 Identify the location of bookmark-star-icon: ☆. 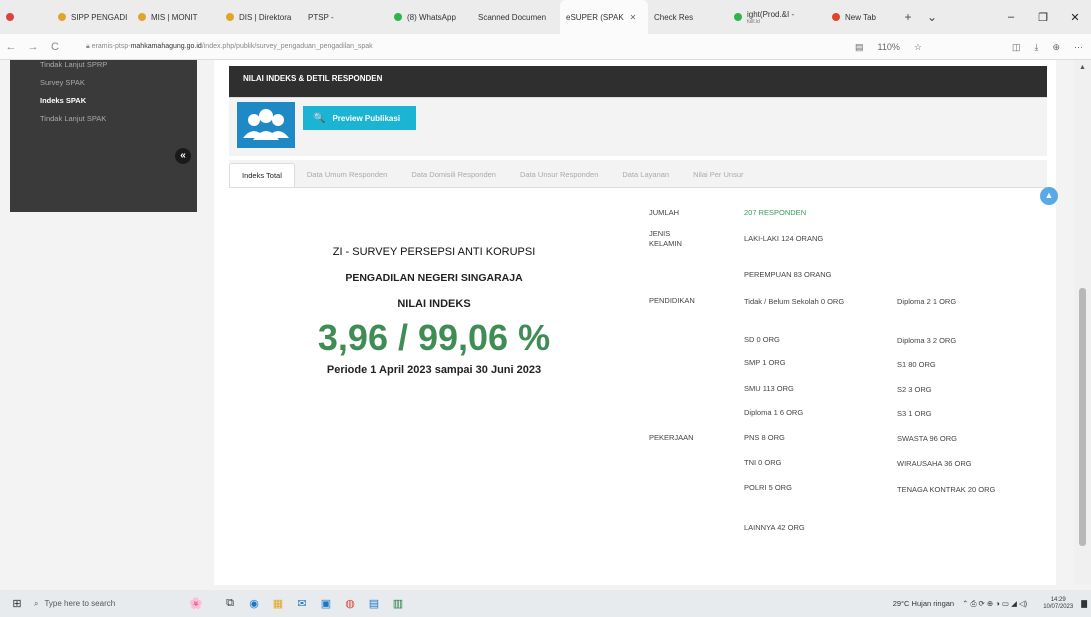
(918, 47).